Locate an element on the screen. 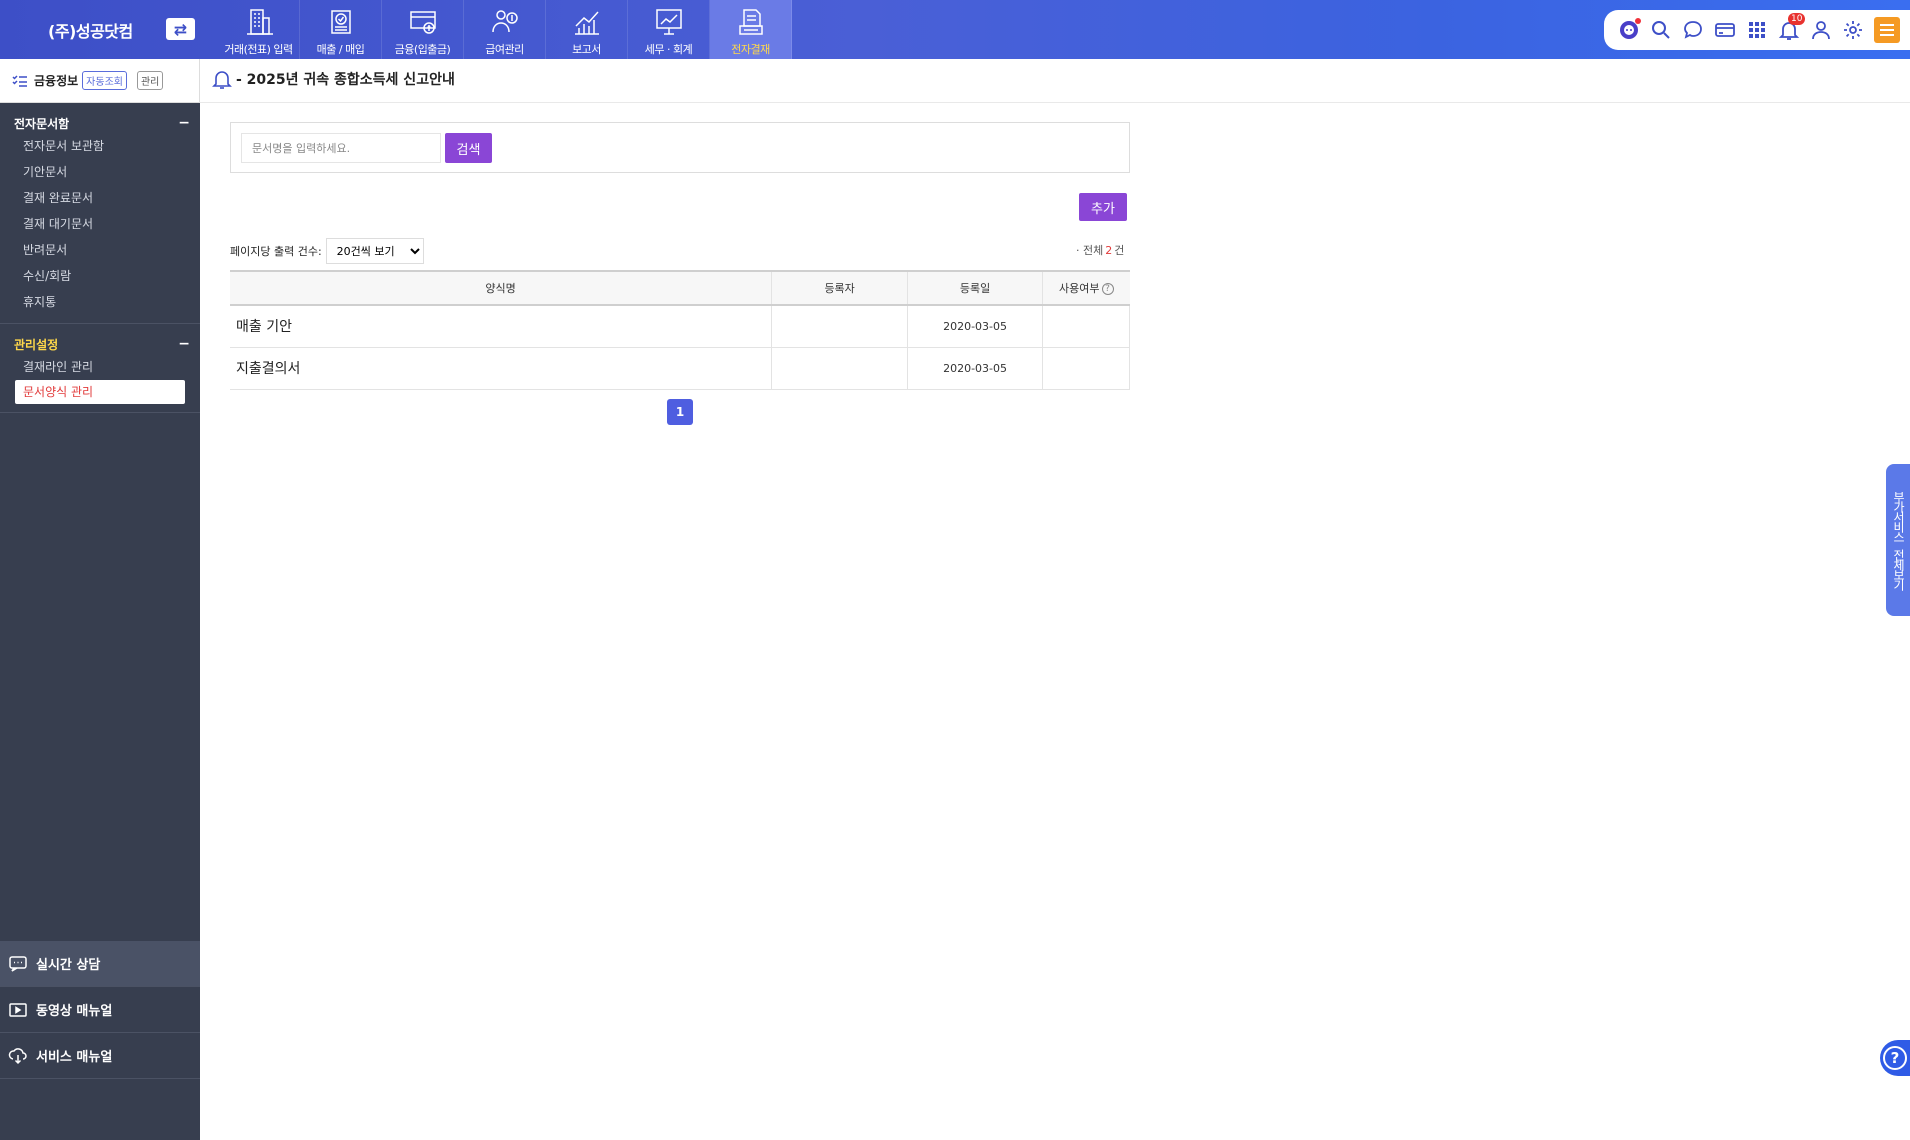 The image size is (1910, 1140). card-icon is located at coordinates (1725, 30).